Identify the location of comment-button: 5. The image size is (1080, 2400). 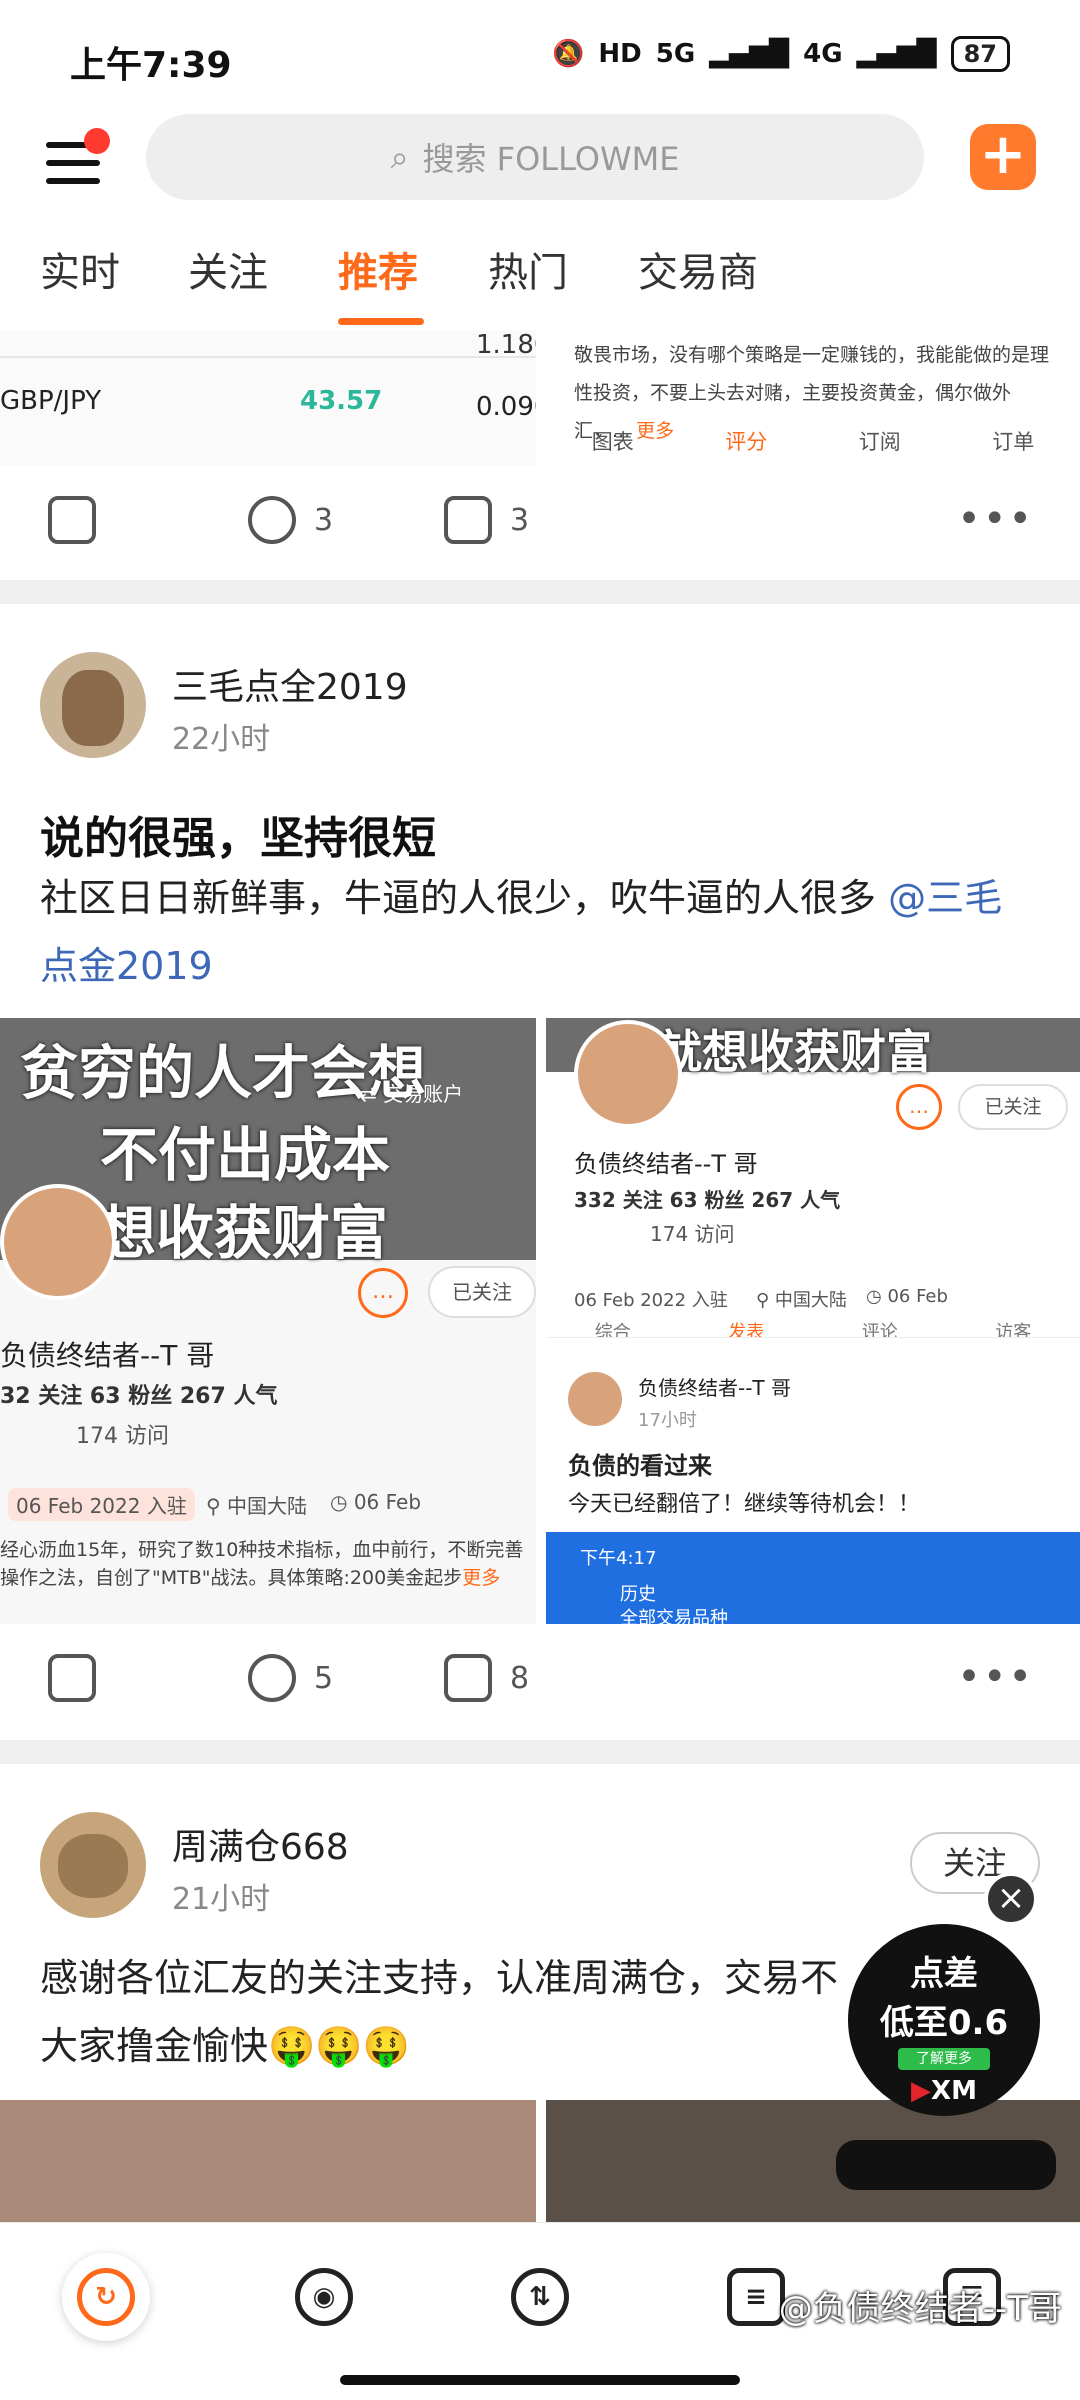
(290, 1678).